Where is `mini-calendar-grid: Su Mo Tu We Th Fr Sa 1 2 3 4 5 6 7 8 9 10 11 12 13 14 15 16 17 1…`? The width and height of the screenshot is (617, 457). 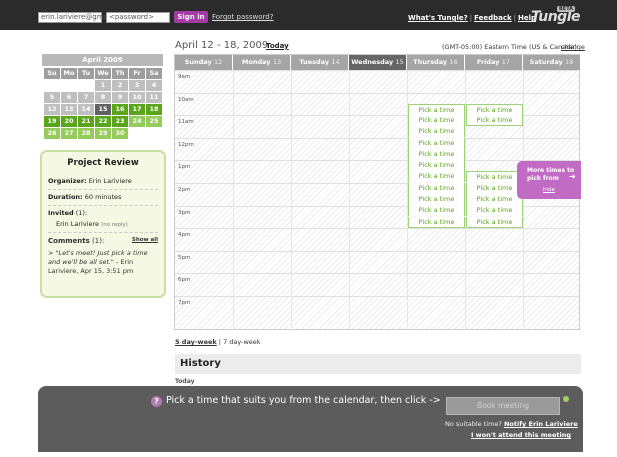 mini-calendar-grid: Su Mo Tu We Th Fr Sa 1 2 3 4 5 6 7 8 9 10 11 12 13 14 15 16 17 1… is located at coordinates (103, 103).